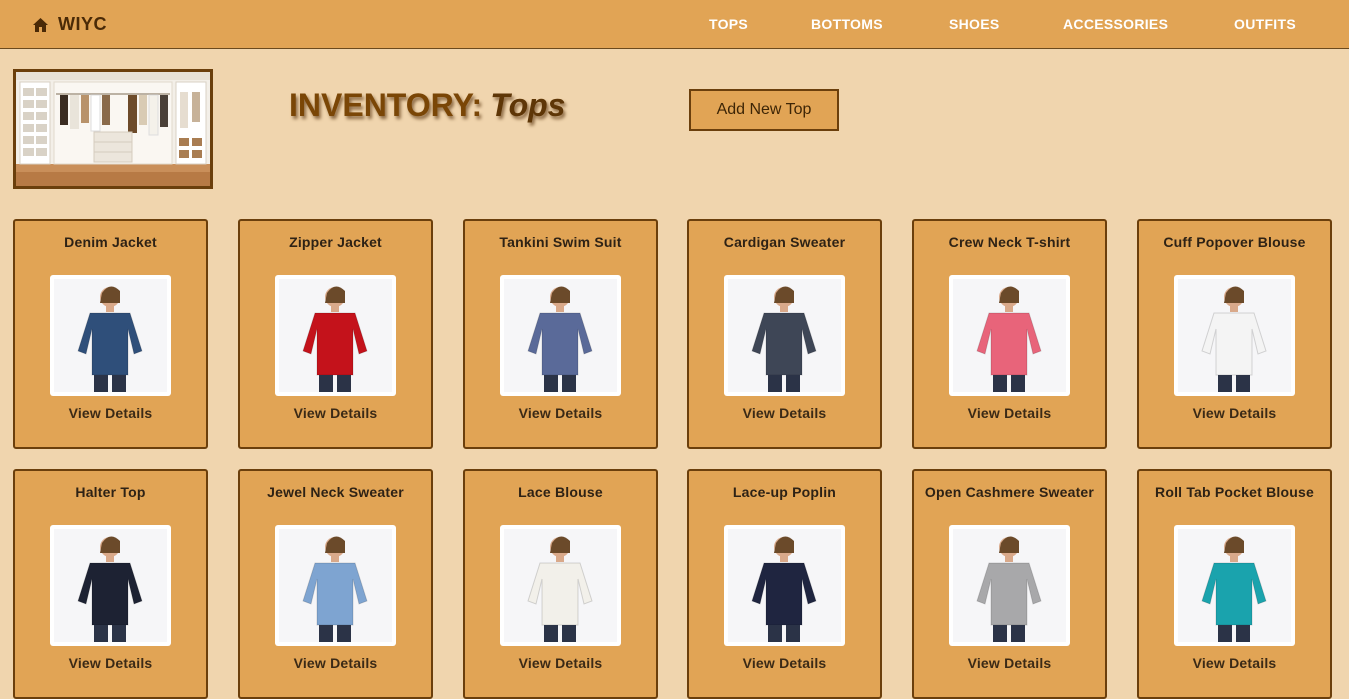 This screenshot has height=699, width=1349. What do you see at coordinates (110, 492) in the screenshot?
I see `item-title: Halter Top` at bounding box center [110, 492].